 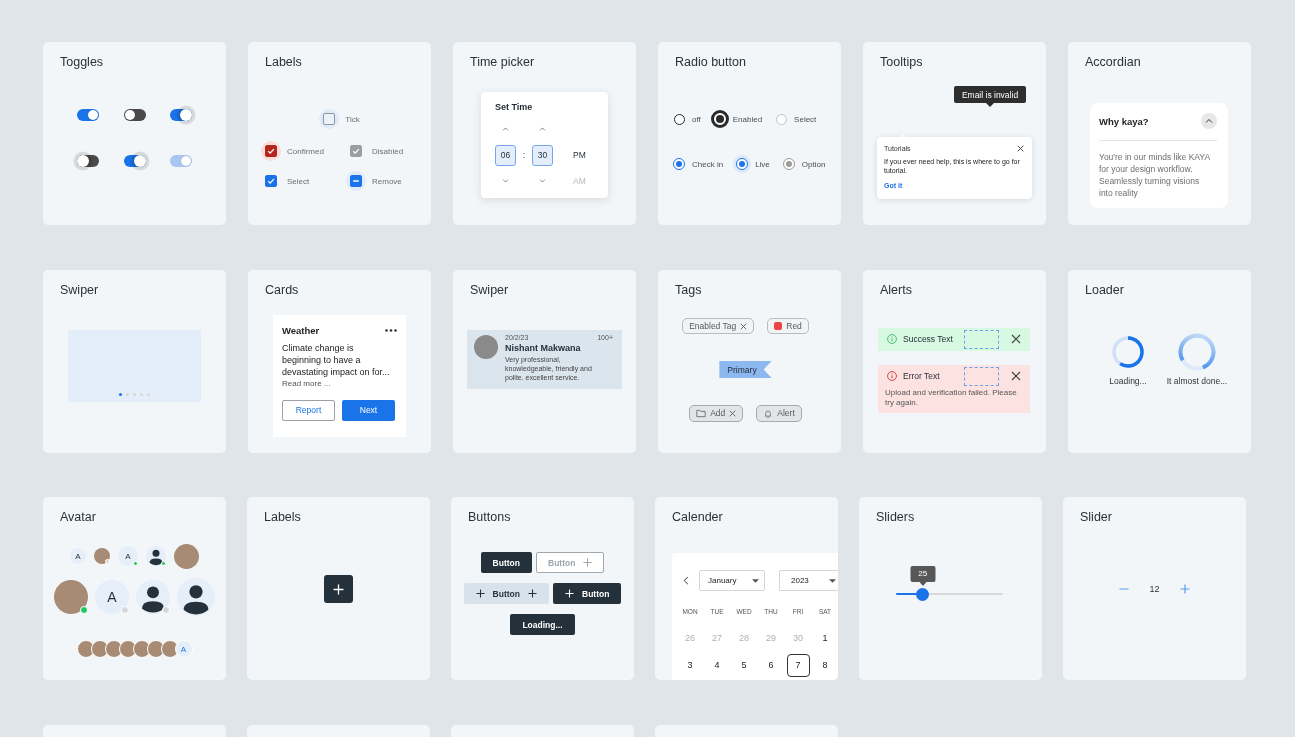 What do you see at coordinates (717, 665) in the screenshot?
I see `calendar-day: 4` at bounding box center [717, 665].